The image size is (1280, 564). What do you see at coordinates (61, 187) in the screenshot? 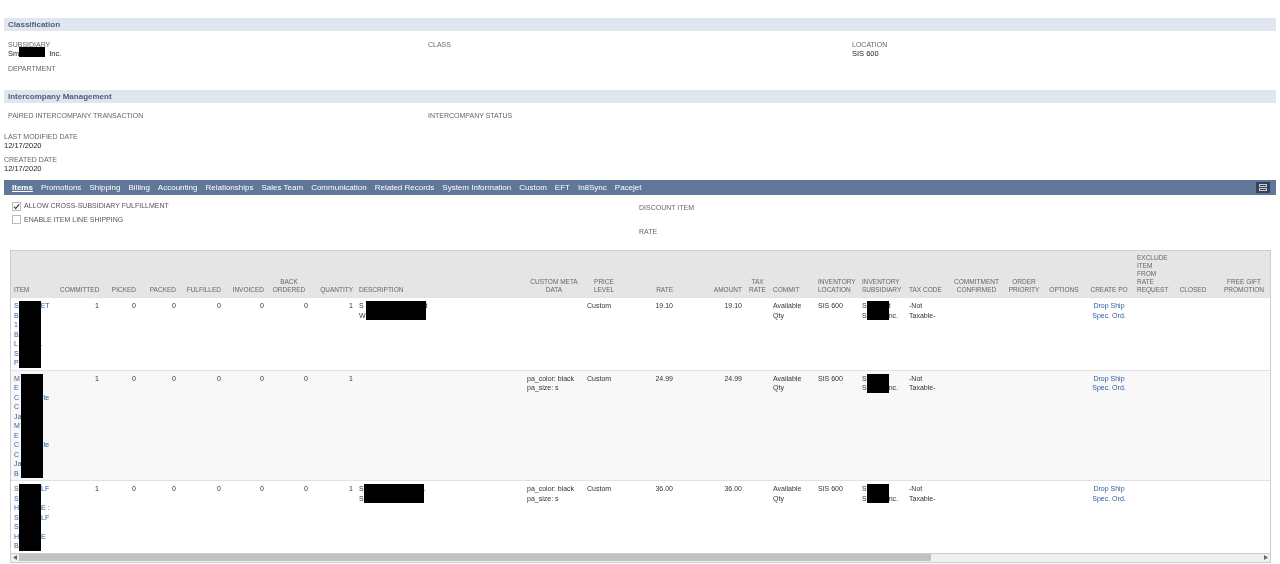
I see `tab: Promotions` at bounding box center [61, 187].